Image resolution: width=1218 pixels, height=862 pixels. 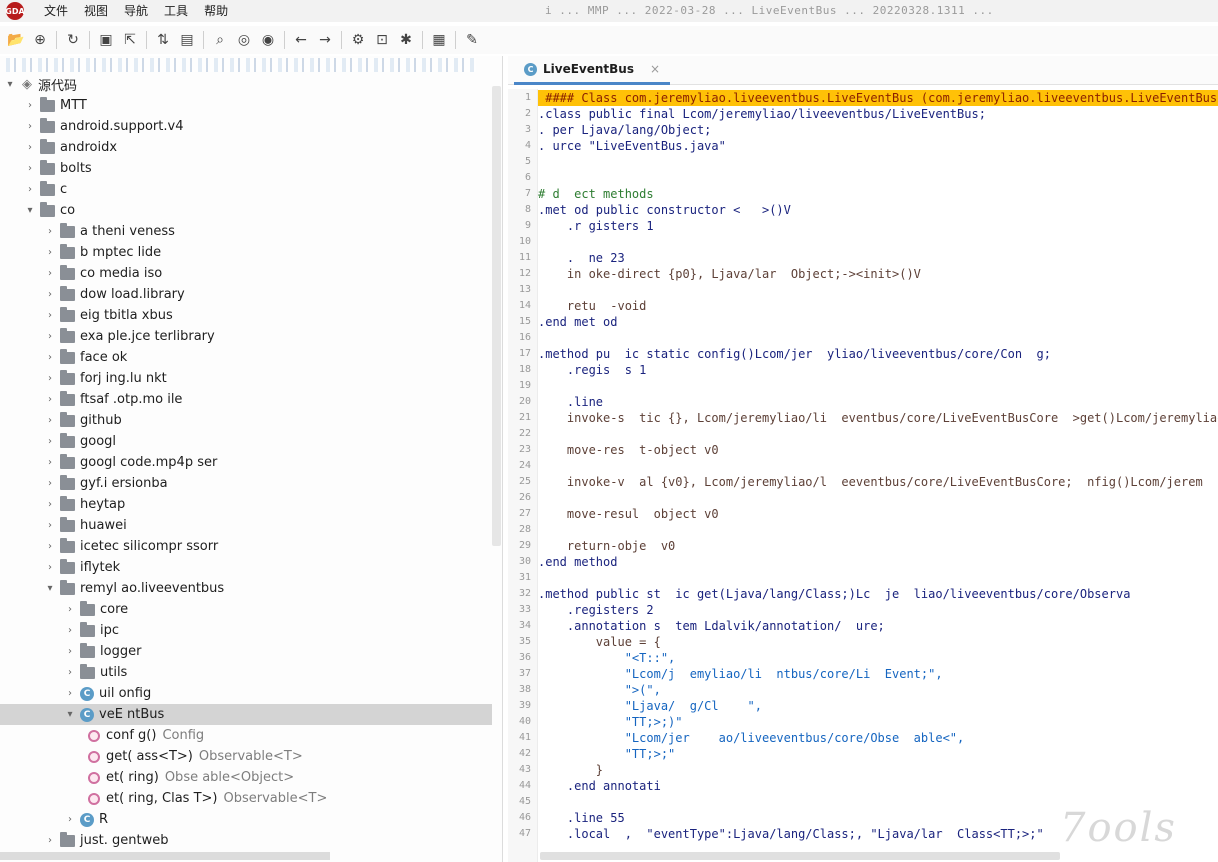 What do you see at coordinates (246, 357) in the screenshot?
I see `tree-package-item: › face ok` at bounding box center [246, 357].